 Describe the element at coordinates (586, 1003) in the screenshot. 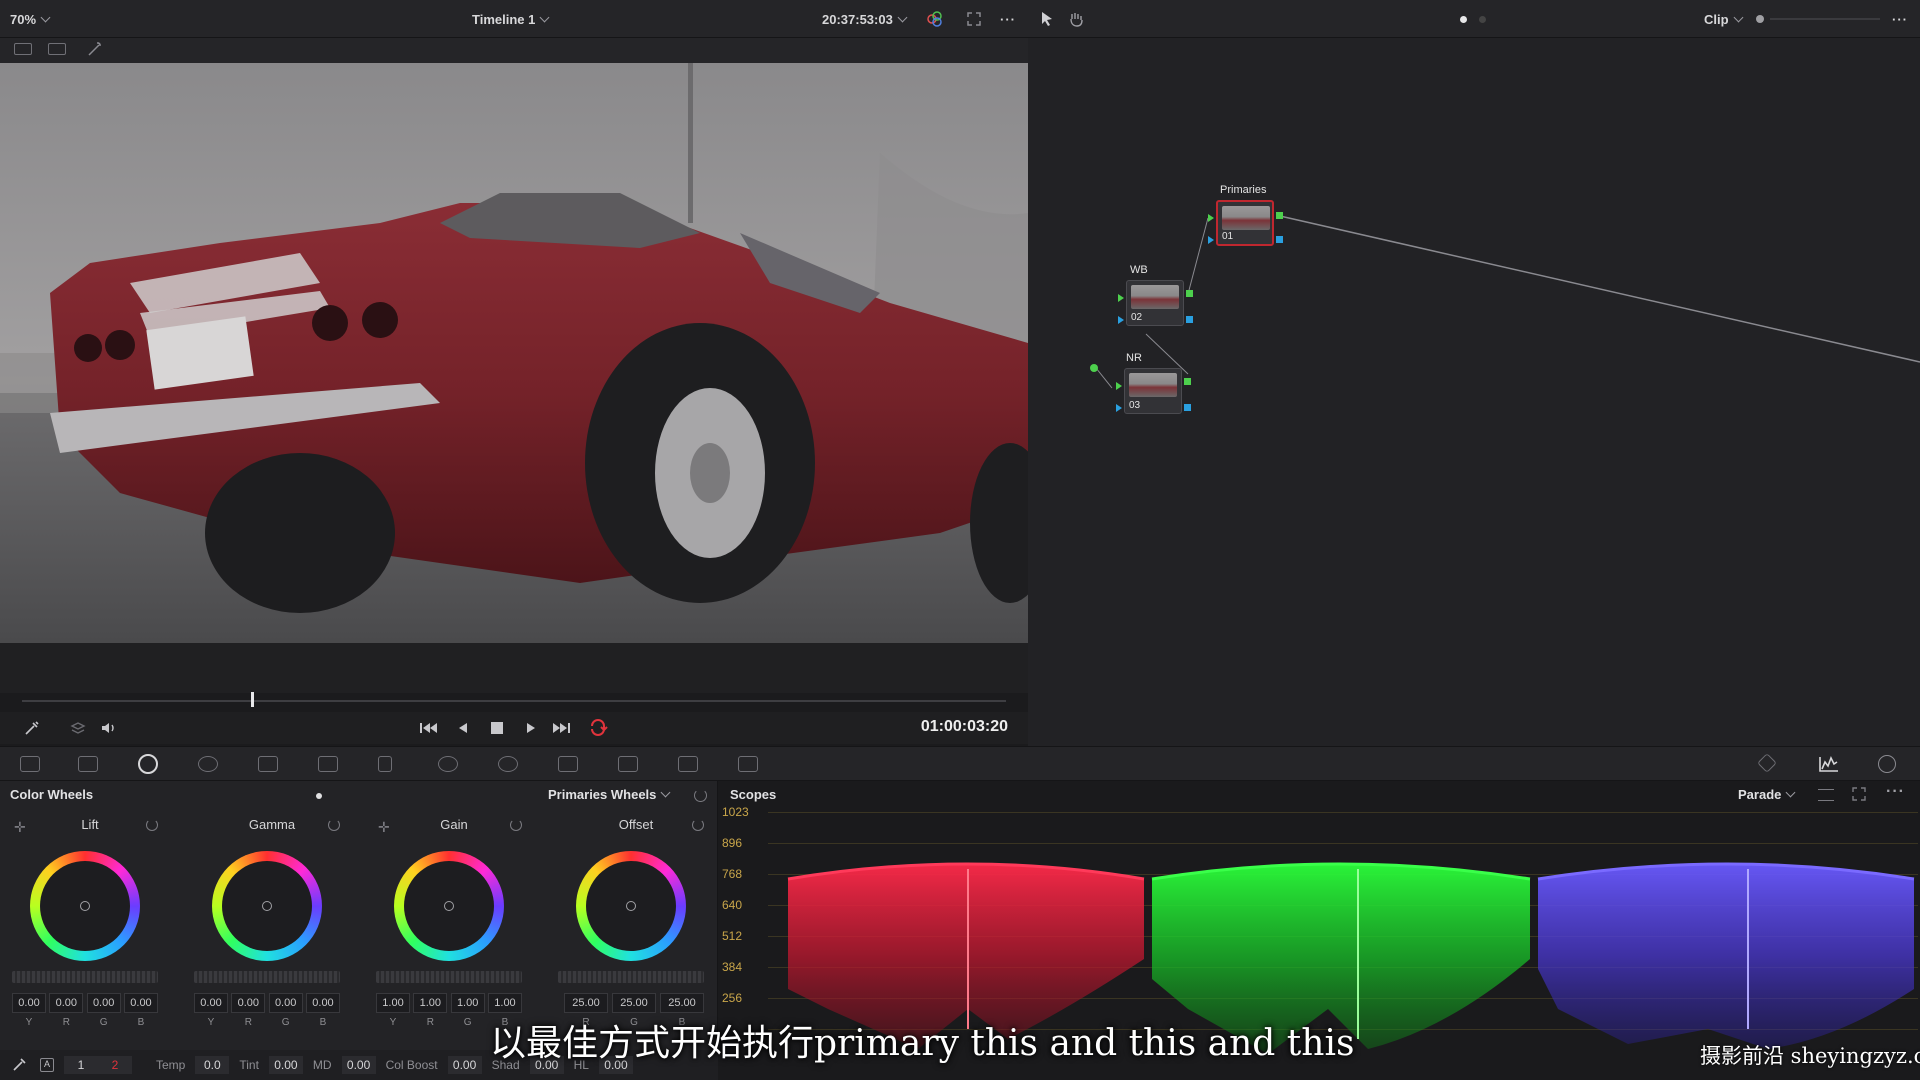

I see `offset-r-value: 25.00` at that location.